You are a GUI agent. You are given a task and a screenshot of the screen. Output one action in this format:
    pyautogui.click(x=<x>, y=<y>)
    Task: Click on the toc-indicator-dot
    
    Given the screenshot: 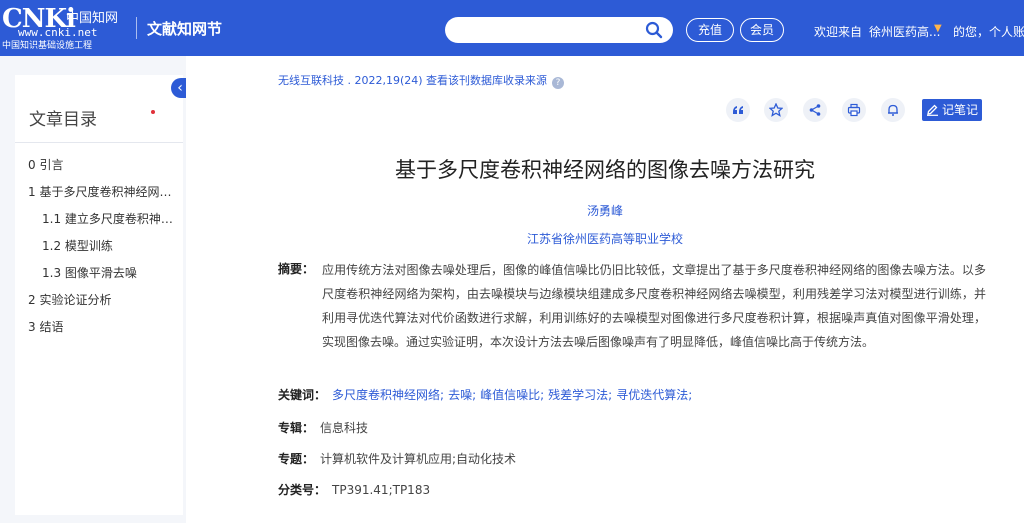 What is the action you would take?
    pyautogui.click(x=153, y=112)
    